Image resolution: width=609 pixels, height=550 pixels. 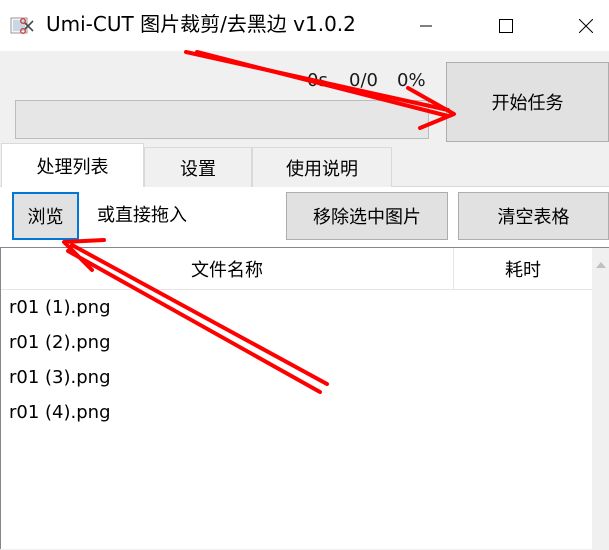 What do you see at coordinates (227, 269) in the screenshot?
I see `column-header-filename: 文件名称` at bounding box center [227, 269].